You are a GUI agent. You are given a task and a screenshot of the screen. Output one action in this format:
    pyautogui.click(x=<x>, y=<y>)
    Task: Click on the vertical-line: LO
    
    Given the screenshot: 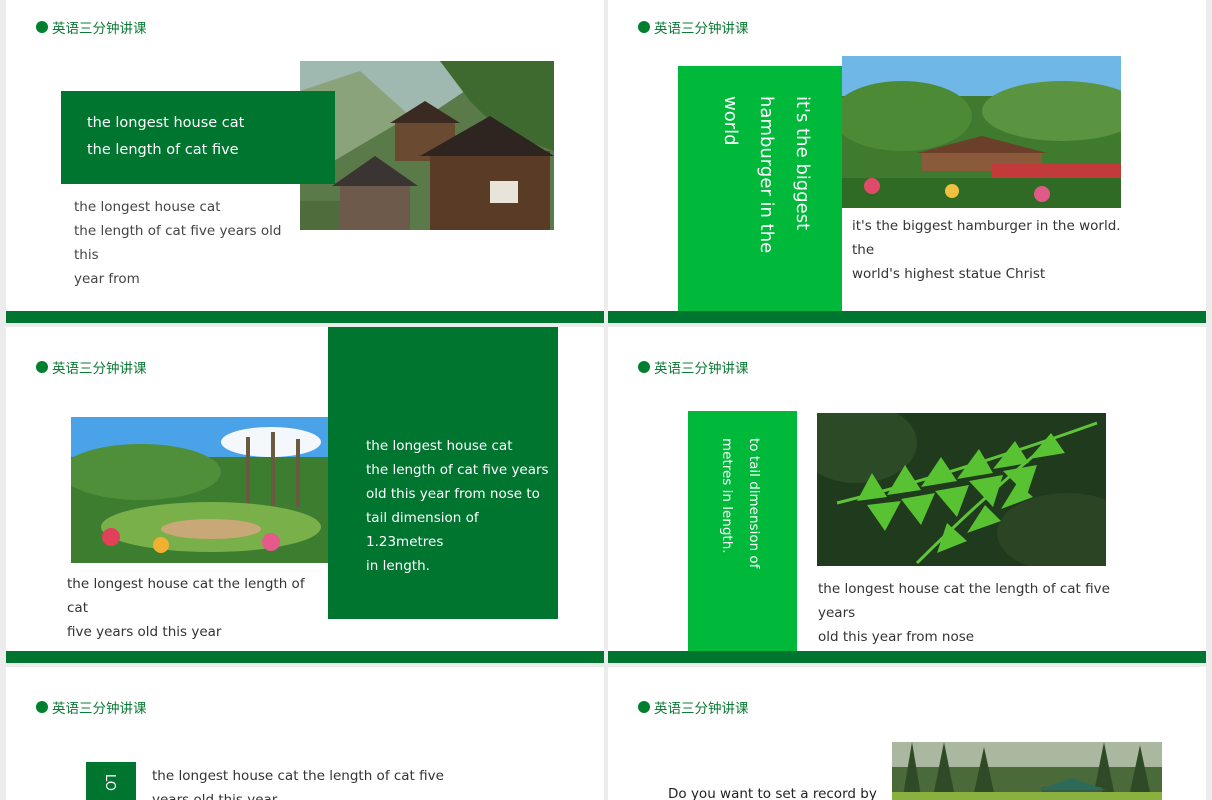 What is the action you would take?
    pyautogui.click(x=109, y=783)
    